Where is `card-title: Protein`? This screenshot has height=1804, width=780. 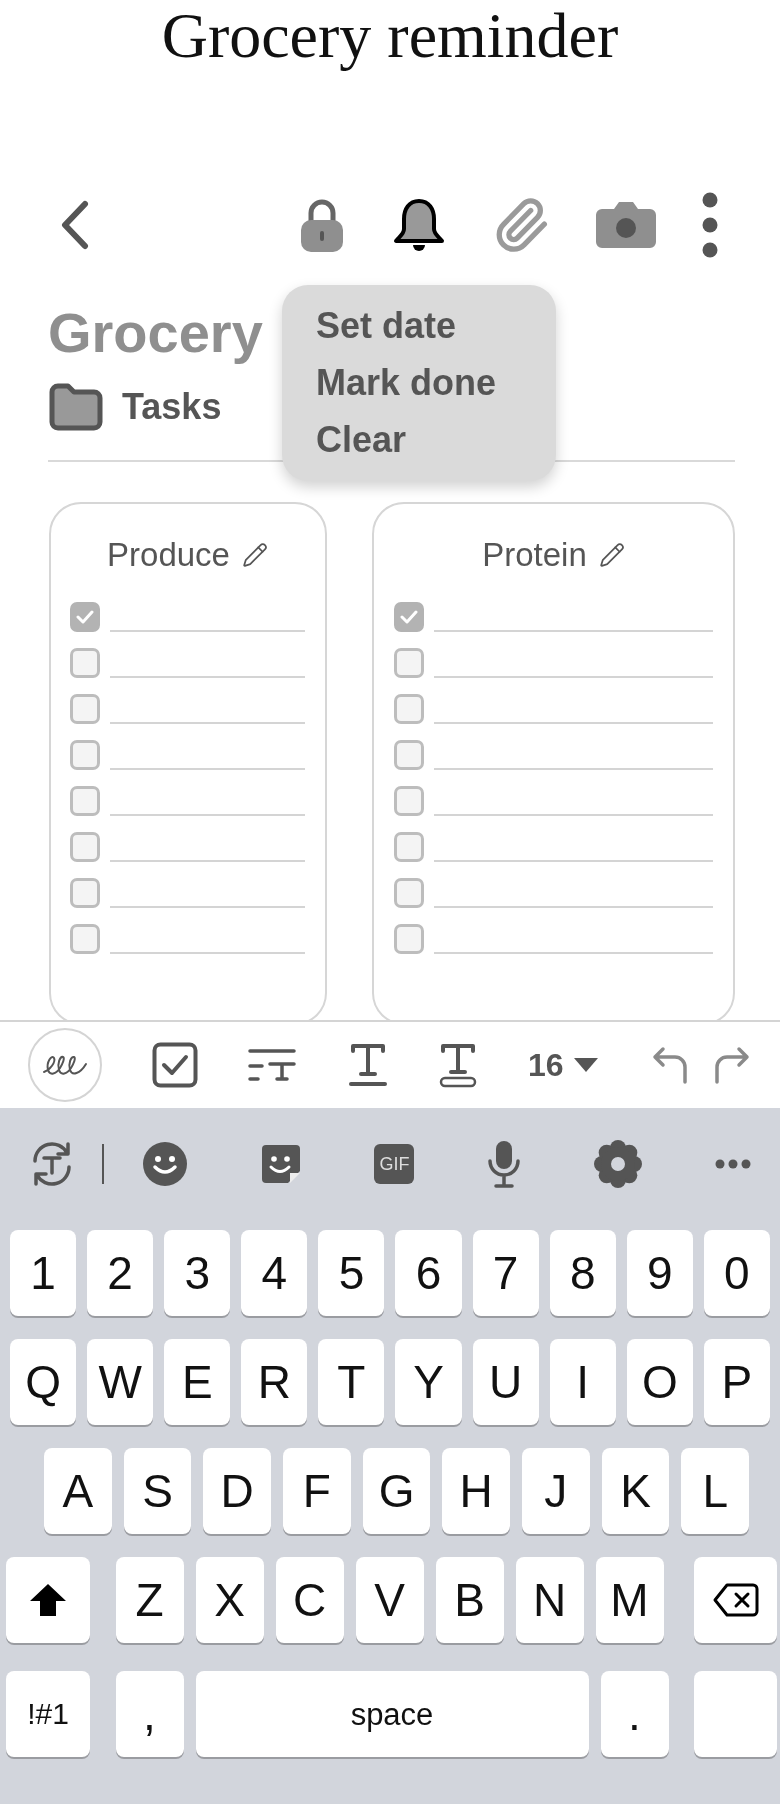 card-title: Protein is located at coordinates (534, 555).